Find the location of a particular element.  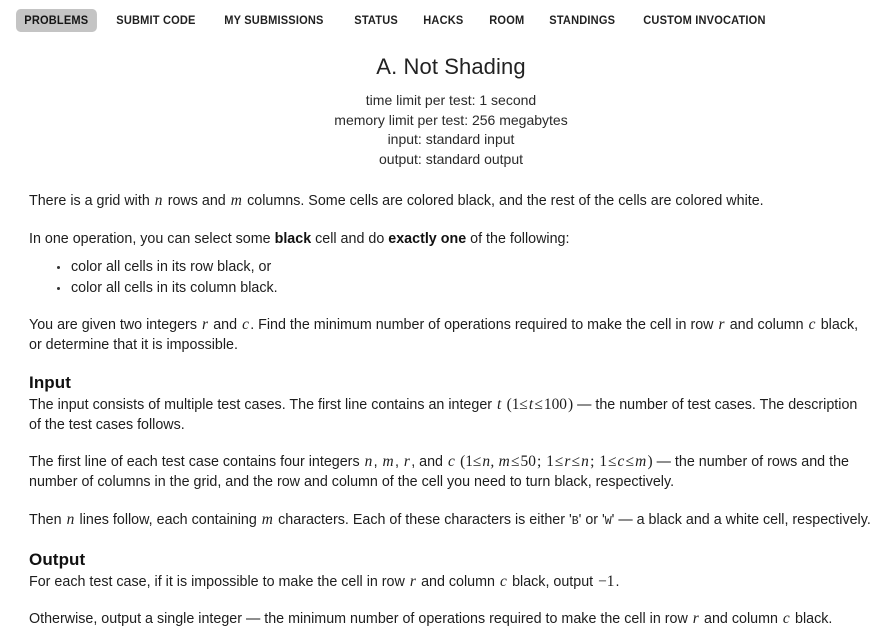

time-limit: time limit per test: 1 second is located at coordinates (451, 100).